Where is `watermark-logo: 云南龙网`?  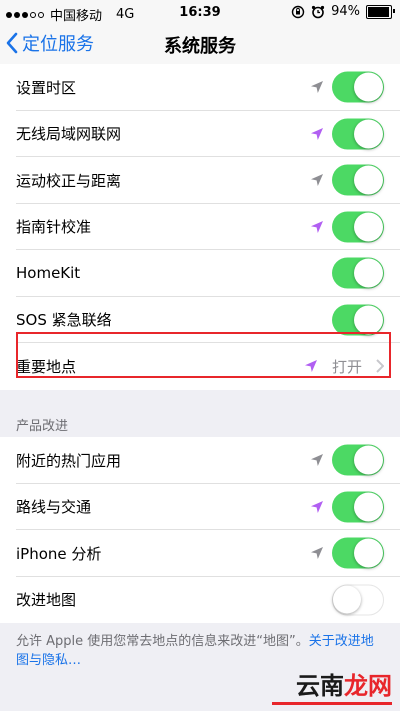
watermark-logo: 云南龙网 is located at coordinates (344, 686).